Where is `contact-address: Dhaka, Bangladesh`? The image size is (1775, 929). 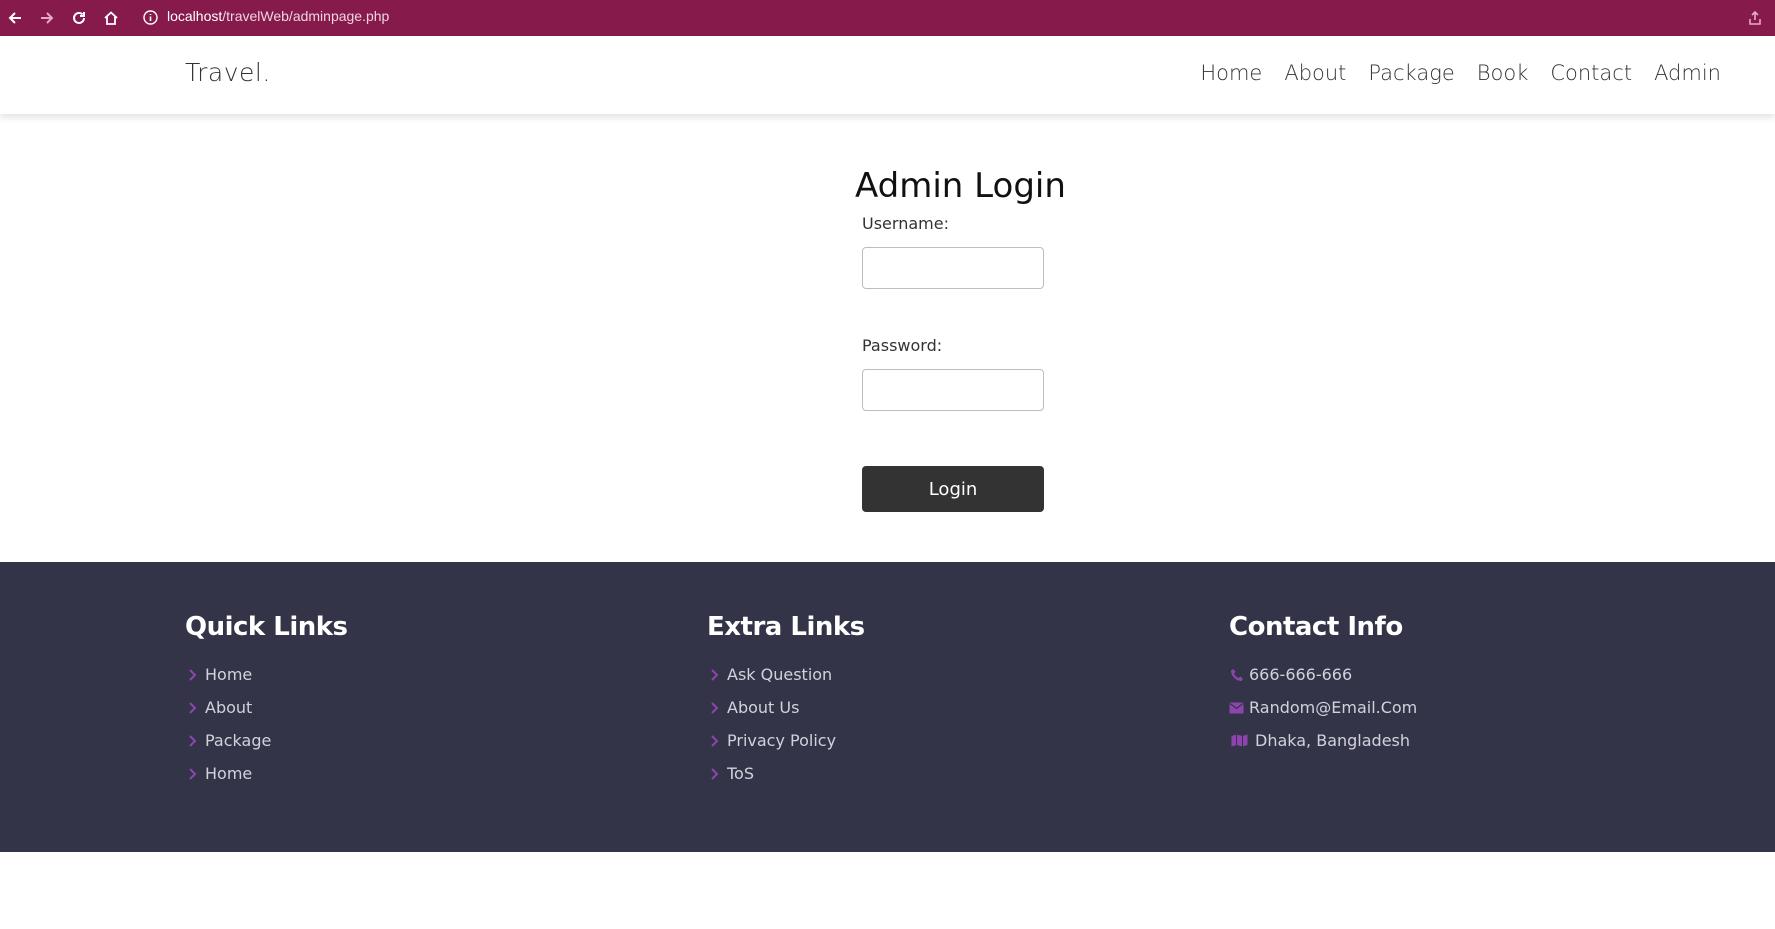 contact-address: Dhaka, Bangladesh is located at coordinates (1323, 740).